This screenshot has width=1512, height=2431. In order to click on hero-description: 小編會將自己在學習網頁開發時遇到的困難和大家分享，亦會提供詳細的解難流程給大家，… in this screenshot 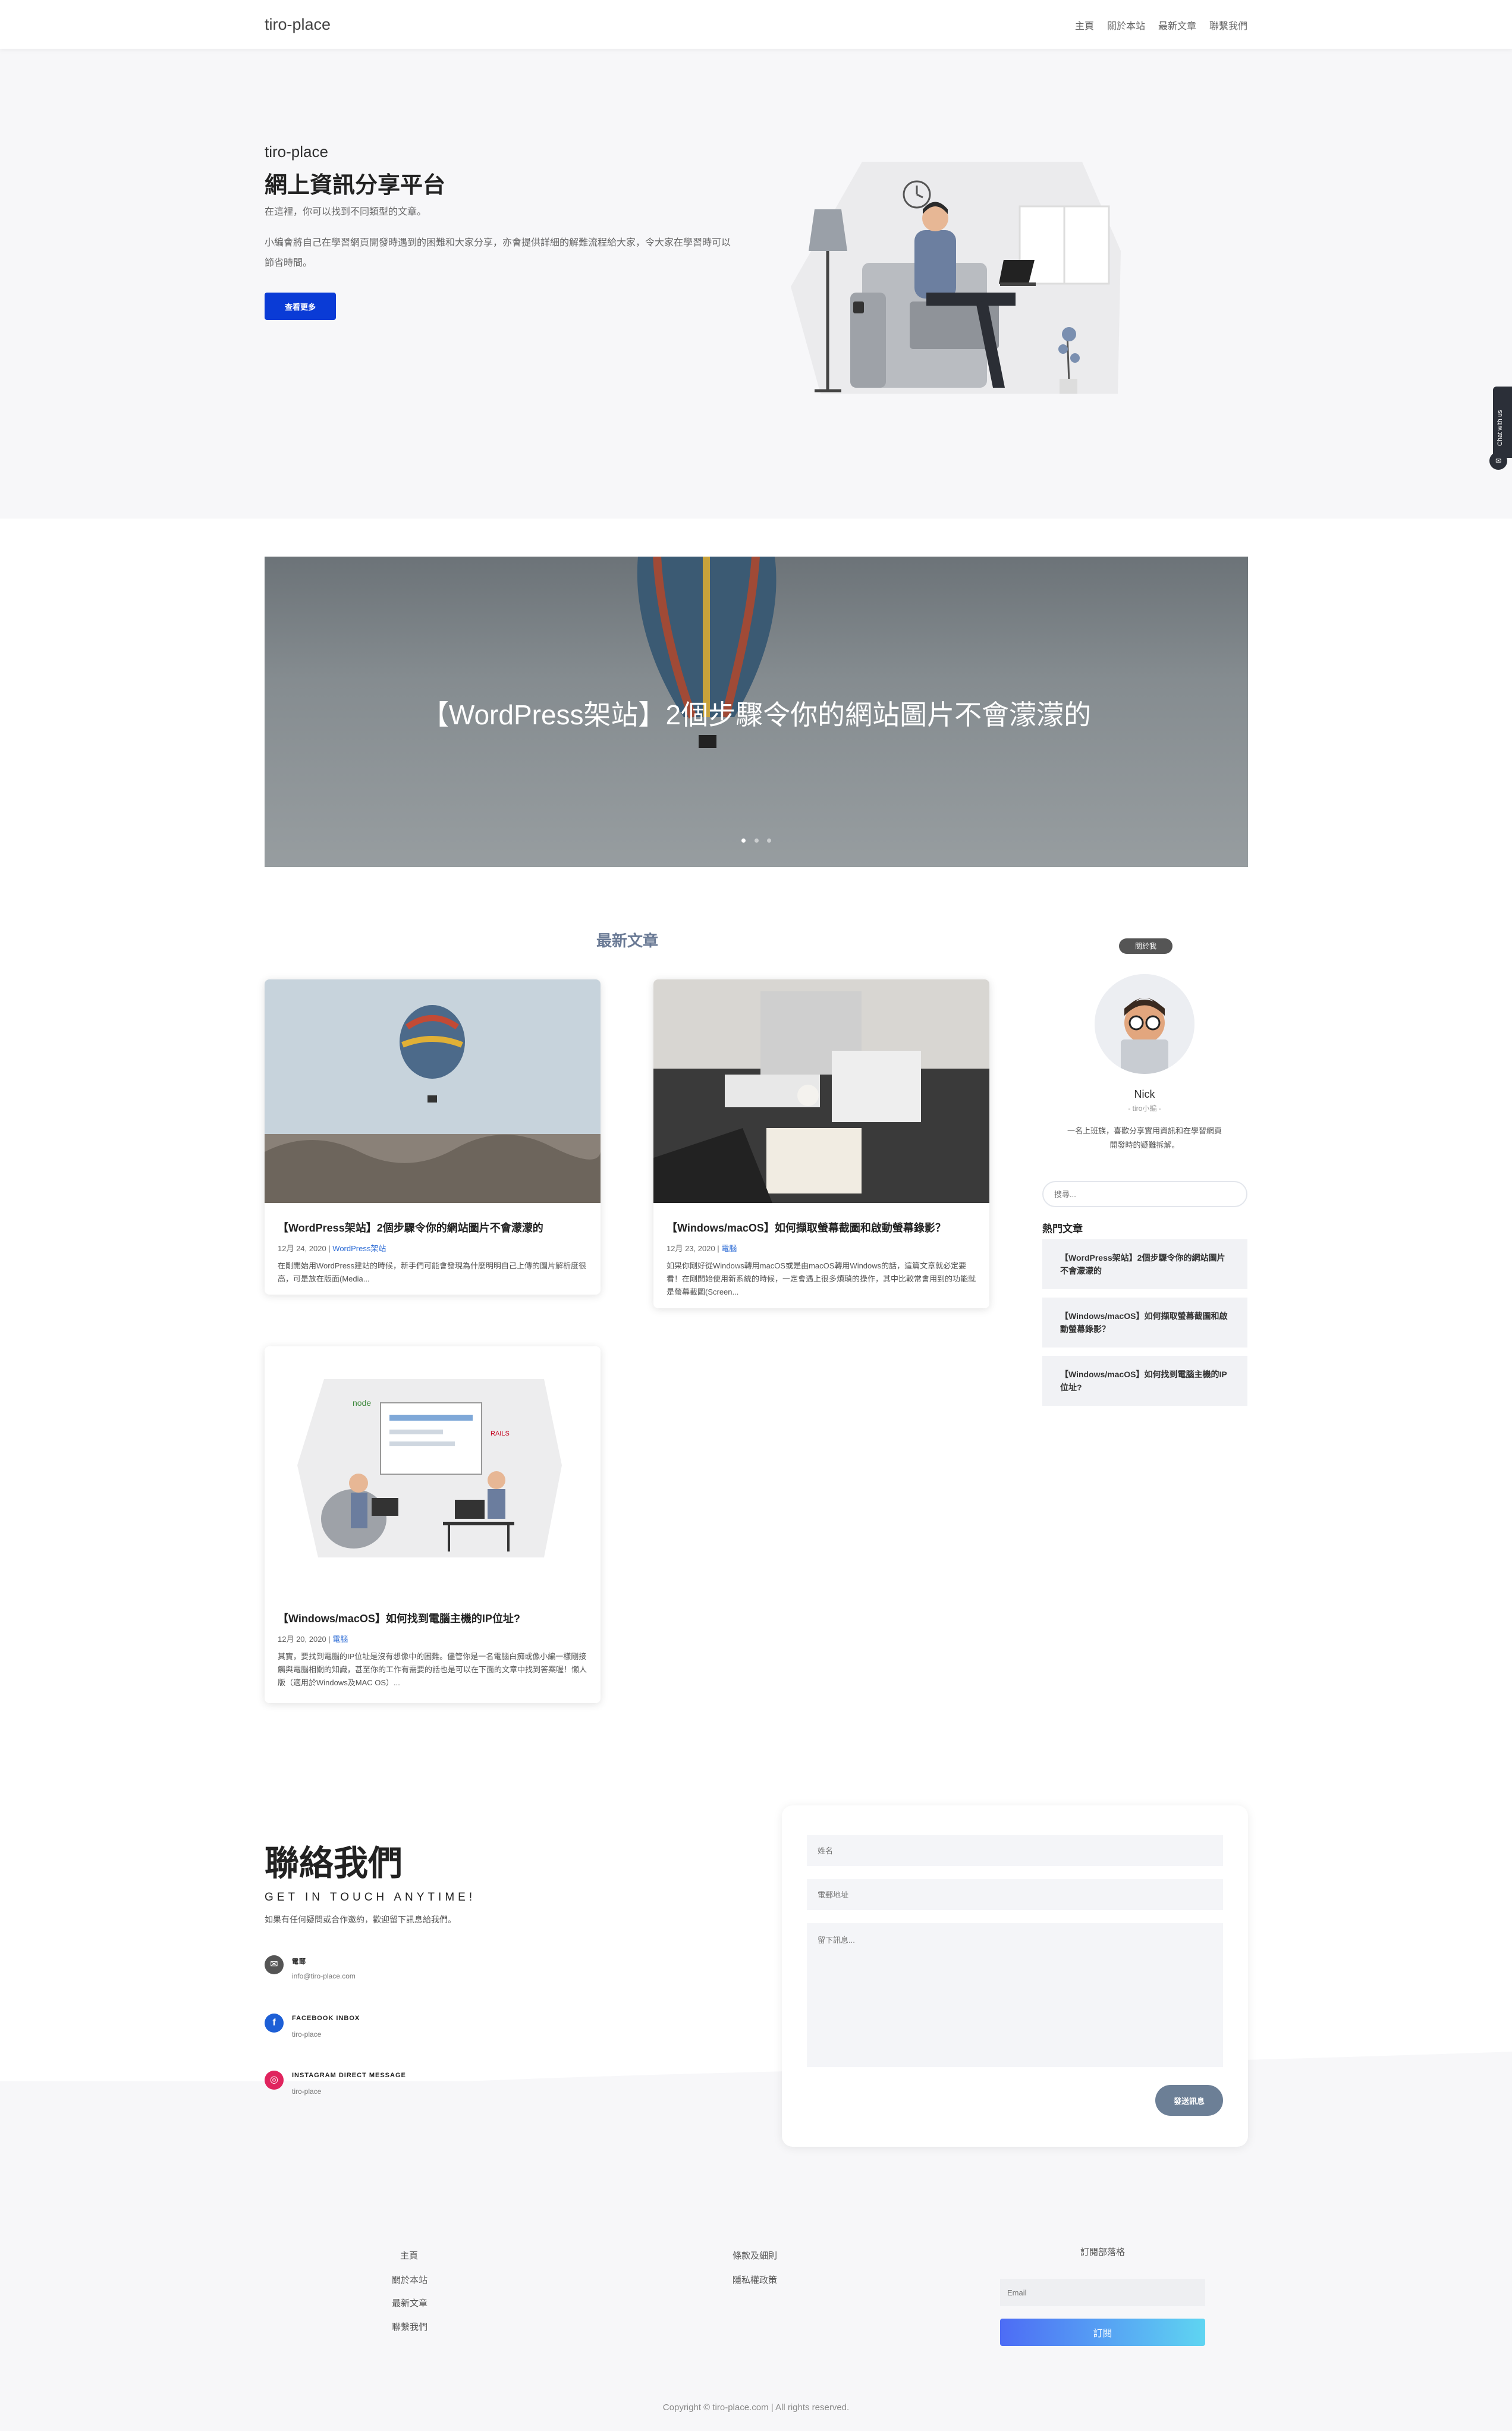, I will do `click(498, 253)`.